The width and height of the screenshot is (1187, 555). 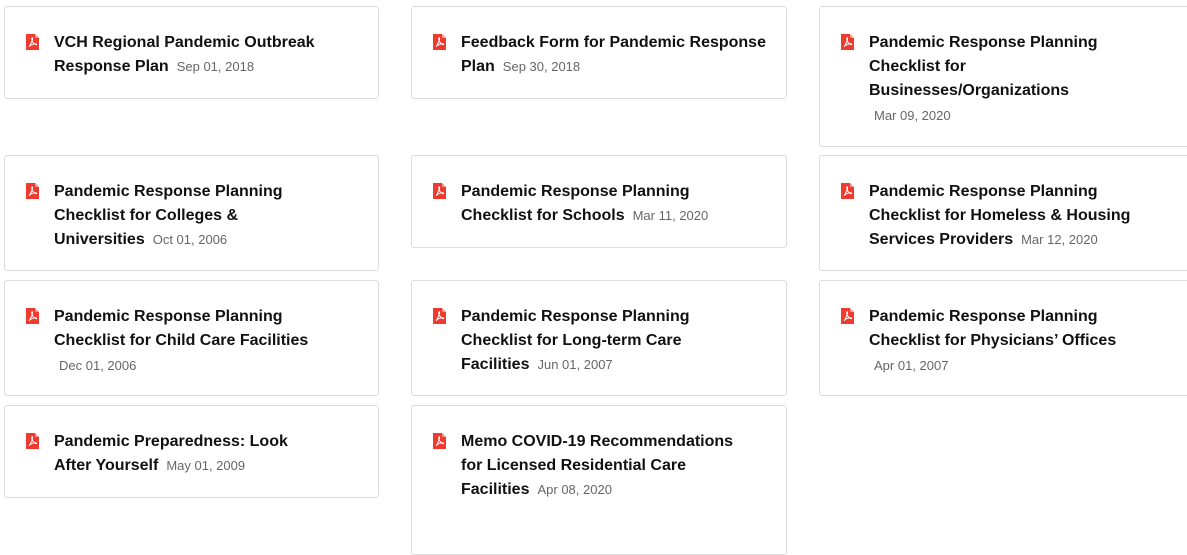 What do you see at coordinates (911, 365) in the screenshot?
I see `document-date: Apr 01, 2007` at bounding box center [911, 365].